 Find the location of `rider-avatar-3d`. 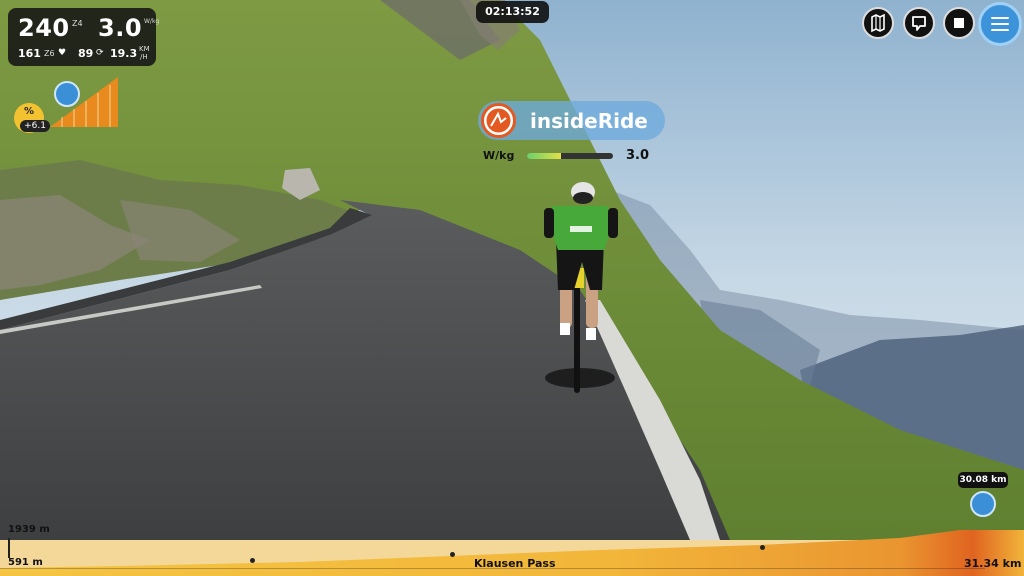

rider-avatar-3d is located at coordinates (581, 287).